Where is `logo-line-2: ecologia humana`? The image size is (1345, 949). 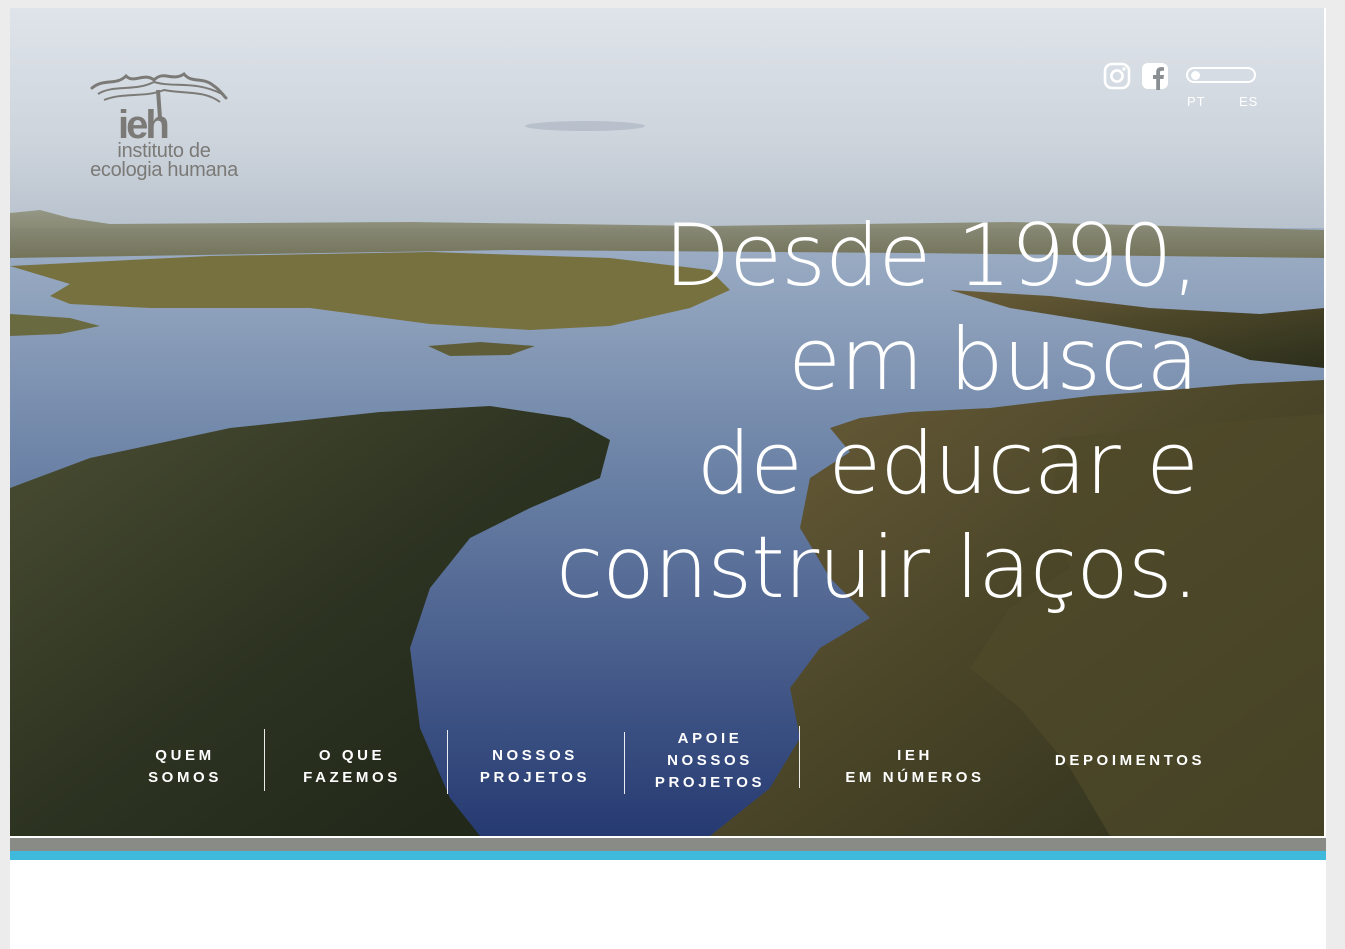 logo-line-2: ecologia humana is located at coordinates (164, 170).